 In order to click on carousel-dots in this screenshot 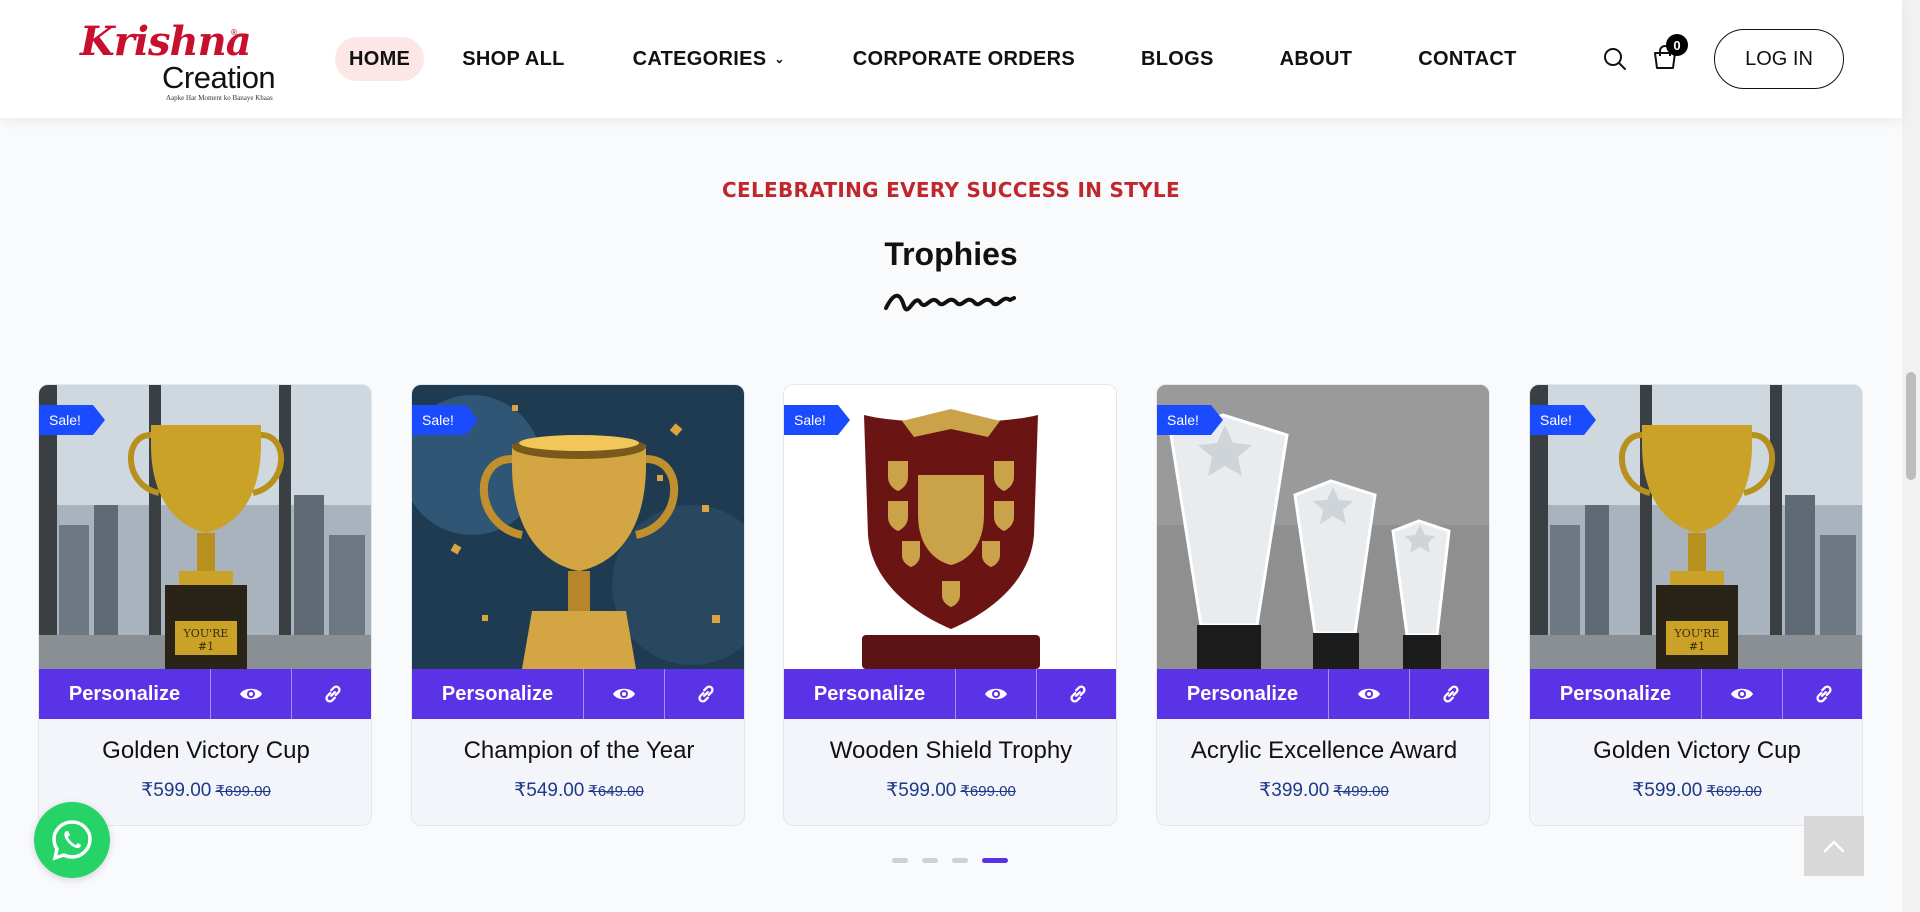, I will do `click(950, 860)`.